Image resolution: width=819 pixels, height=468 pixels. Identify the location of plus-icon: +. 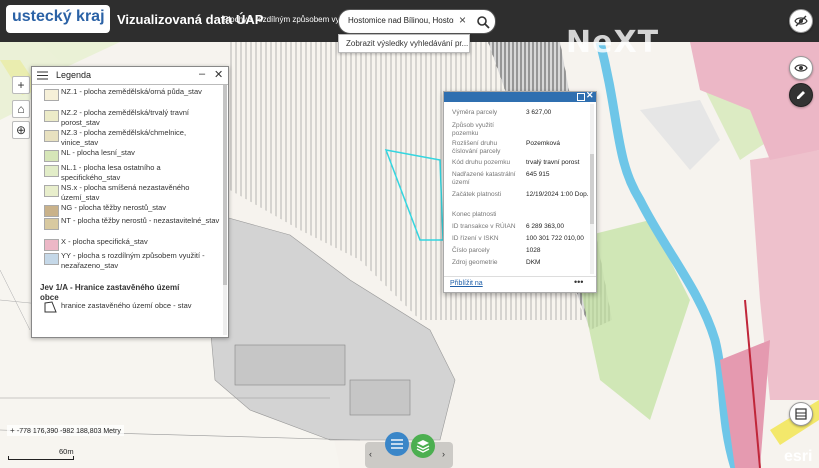
(21, 85).